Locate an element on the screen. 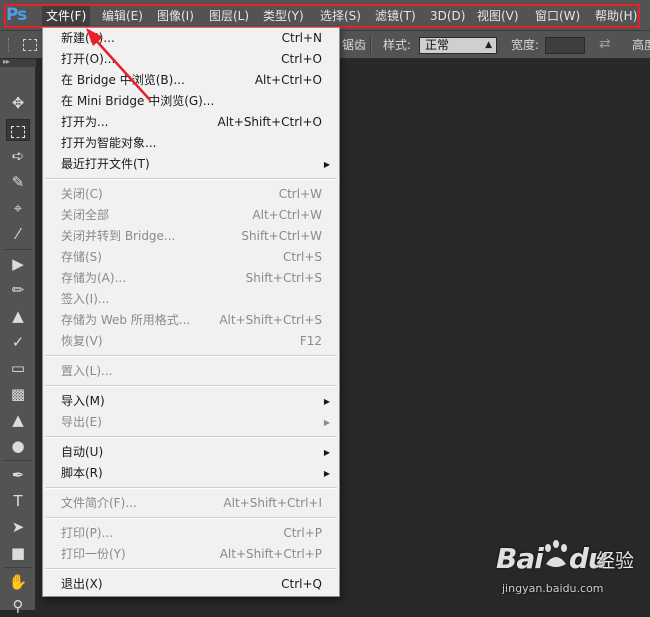 Image resolution: width=650 pixels, height=617 pixels. select-arrows-icon: ▲ is located at coordinates (488, 45).